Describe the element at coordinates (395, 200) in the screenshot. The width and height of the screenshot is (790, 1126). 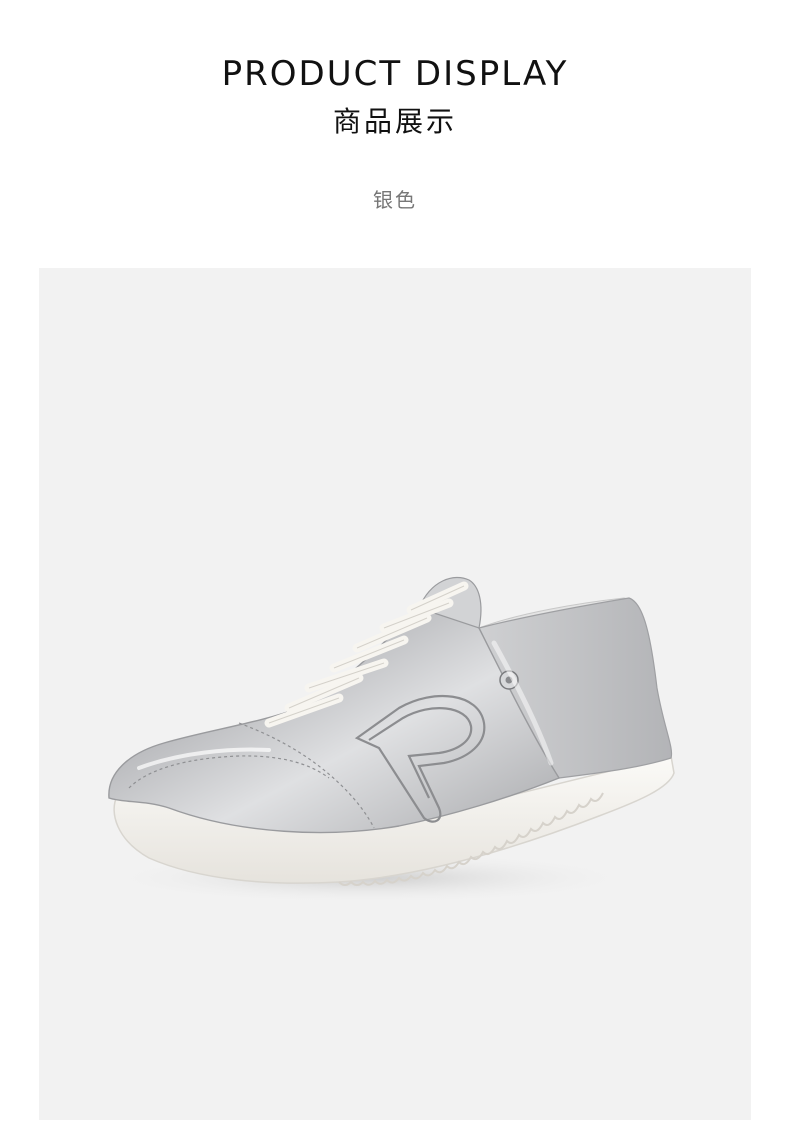
I see `color-variant-label: 银色` at that location.